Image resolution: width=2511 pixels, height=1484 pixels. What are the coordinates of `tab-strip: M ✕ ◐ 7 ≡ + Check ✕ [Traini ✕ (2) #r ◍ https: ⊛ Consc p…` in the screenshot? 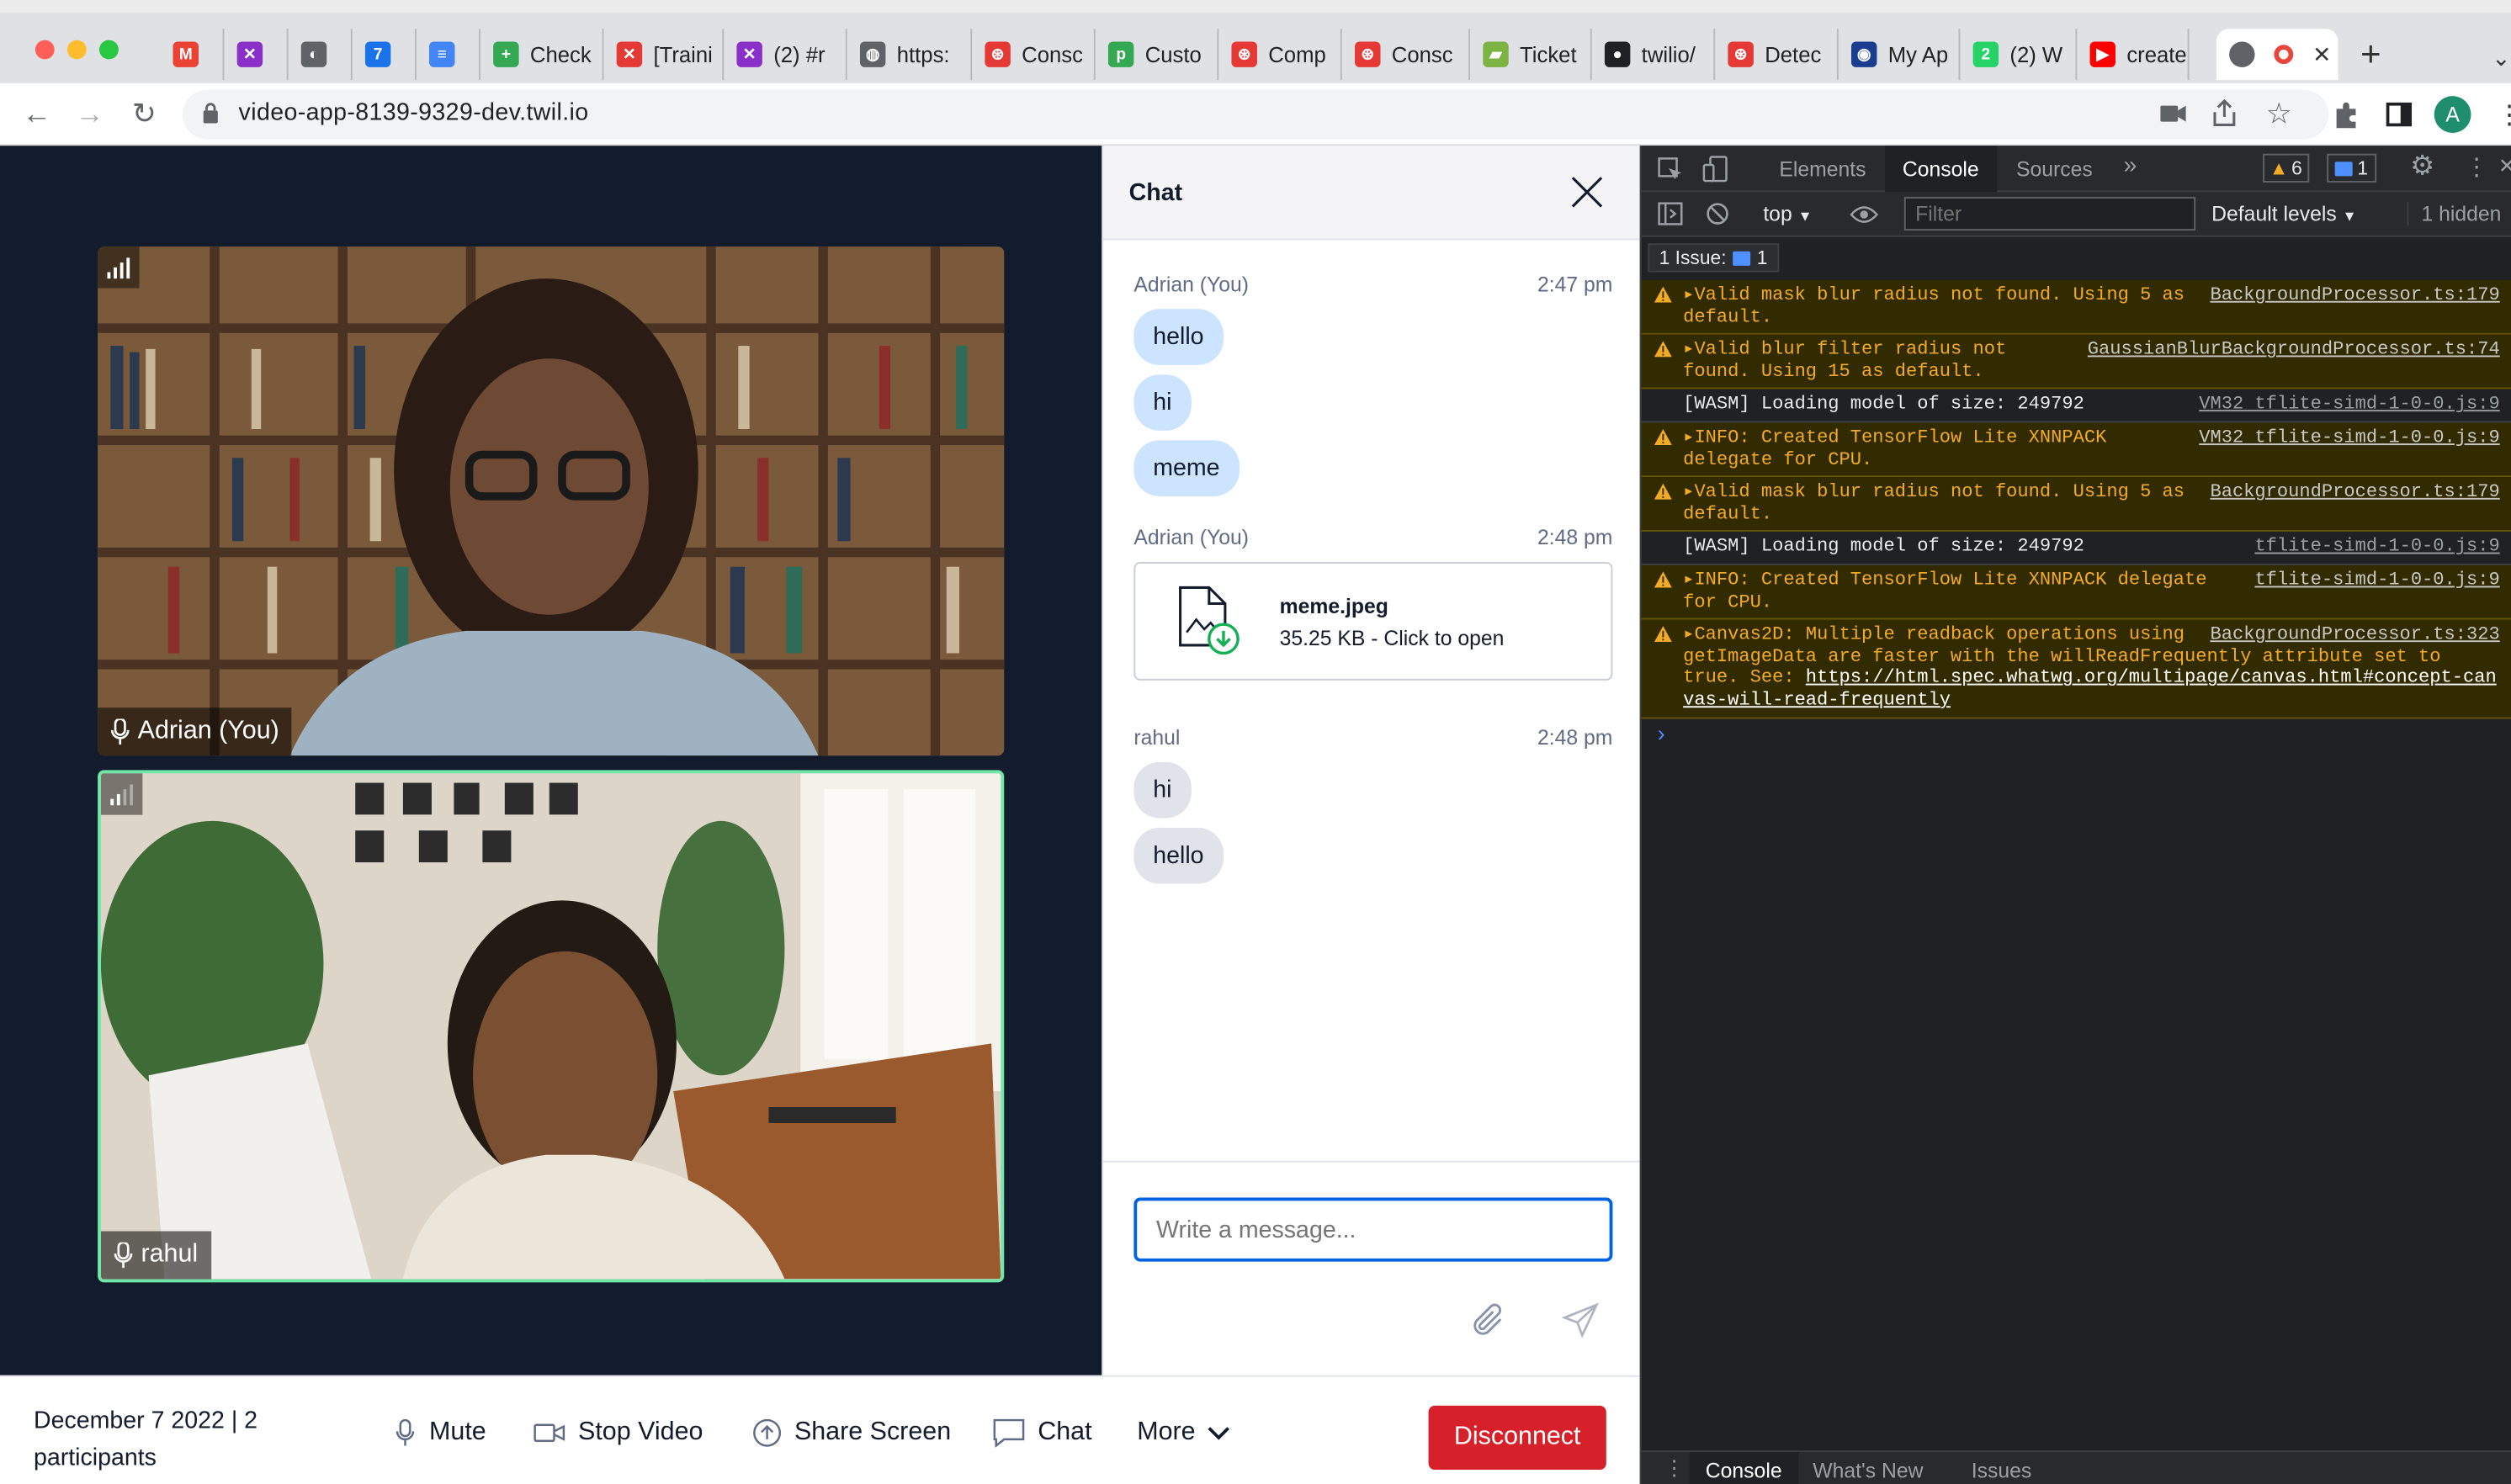 It's located at (1255, 41).